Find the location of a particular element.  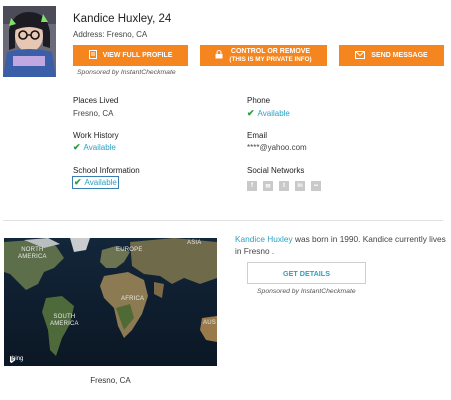

myspace-icon: ▪▪ is located at coordinates (316, 186).